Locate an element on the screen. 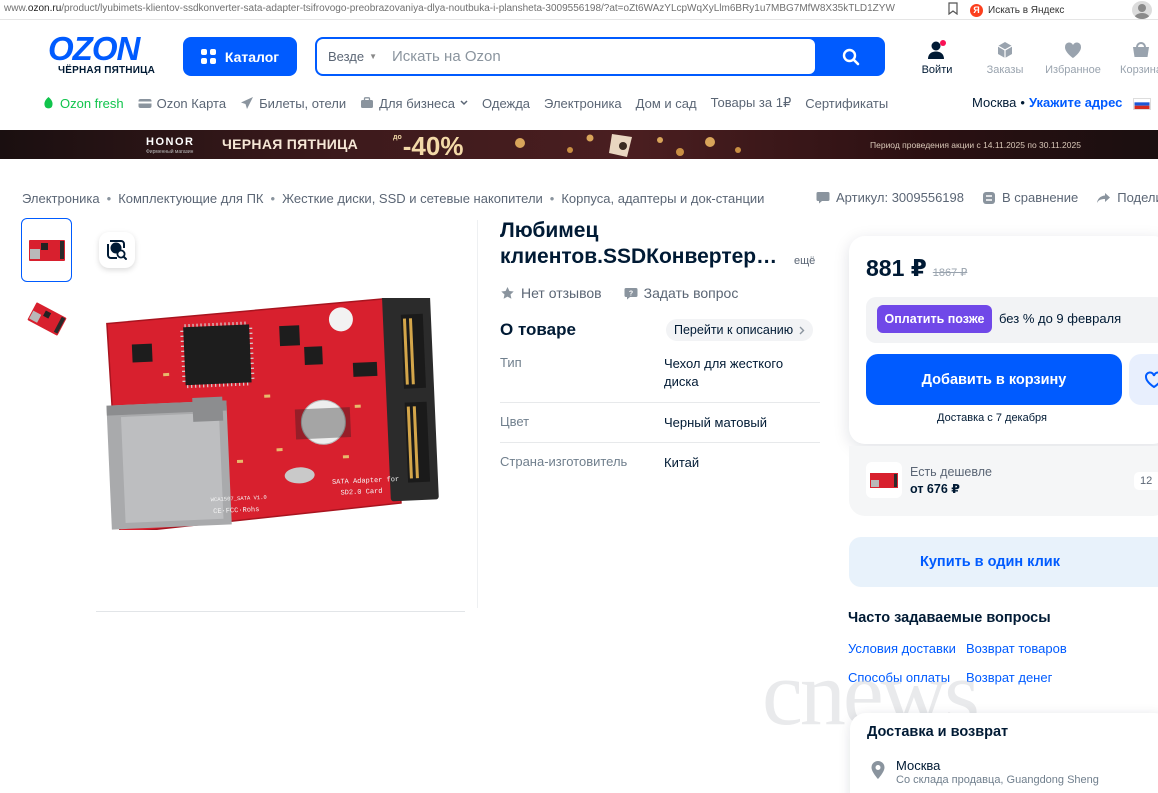 The height and width of the screenshot is (793, 1158). old-price: 1867 ₽ is located at coordinates (950, 273).